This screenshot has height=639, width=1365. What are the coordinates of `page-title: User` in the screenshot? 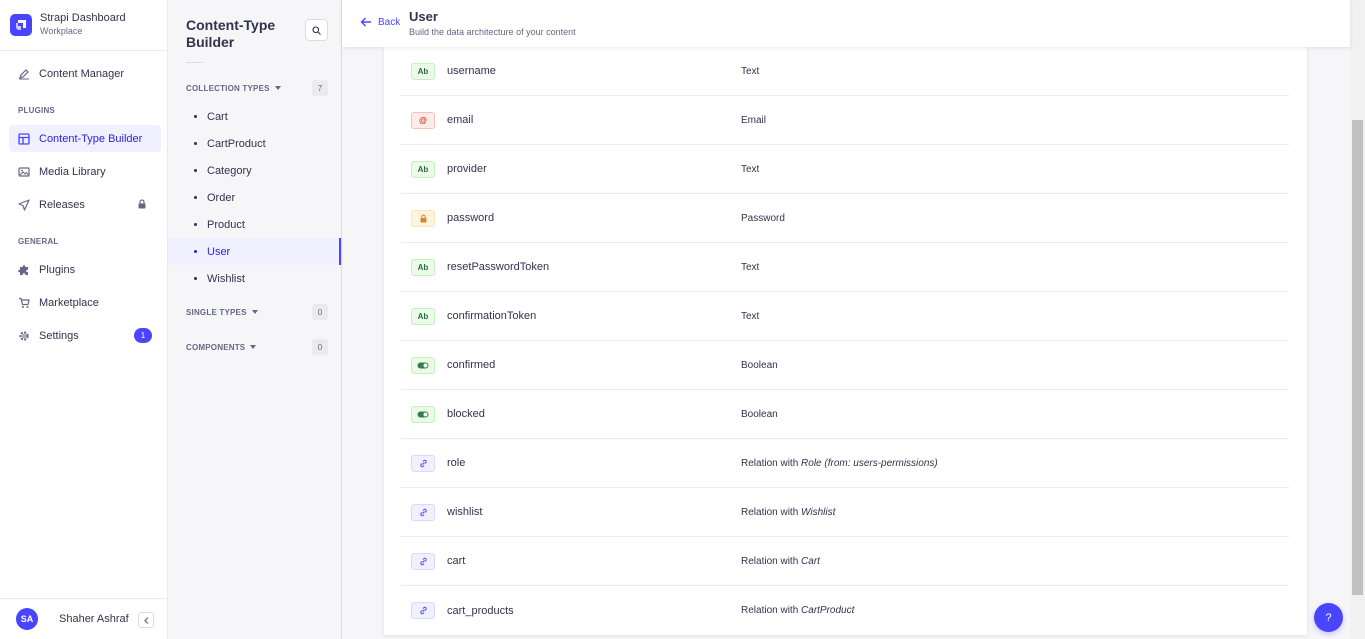 It's located at (423, 16).